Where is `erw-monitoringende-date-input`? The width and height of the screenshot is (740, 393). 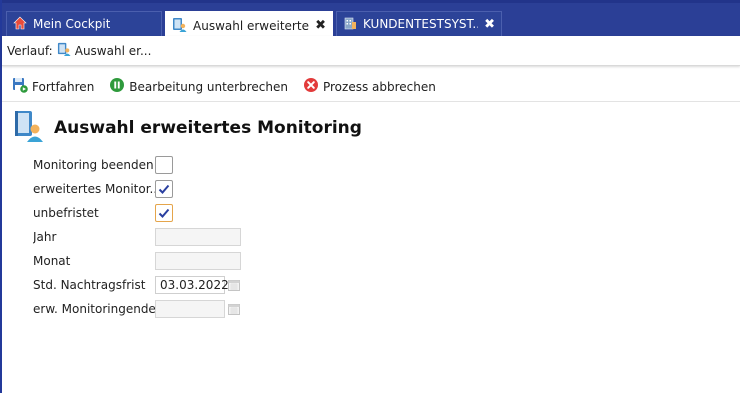 erw-monitoringende-date-input is located at coordinates (190, 309).